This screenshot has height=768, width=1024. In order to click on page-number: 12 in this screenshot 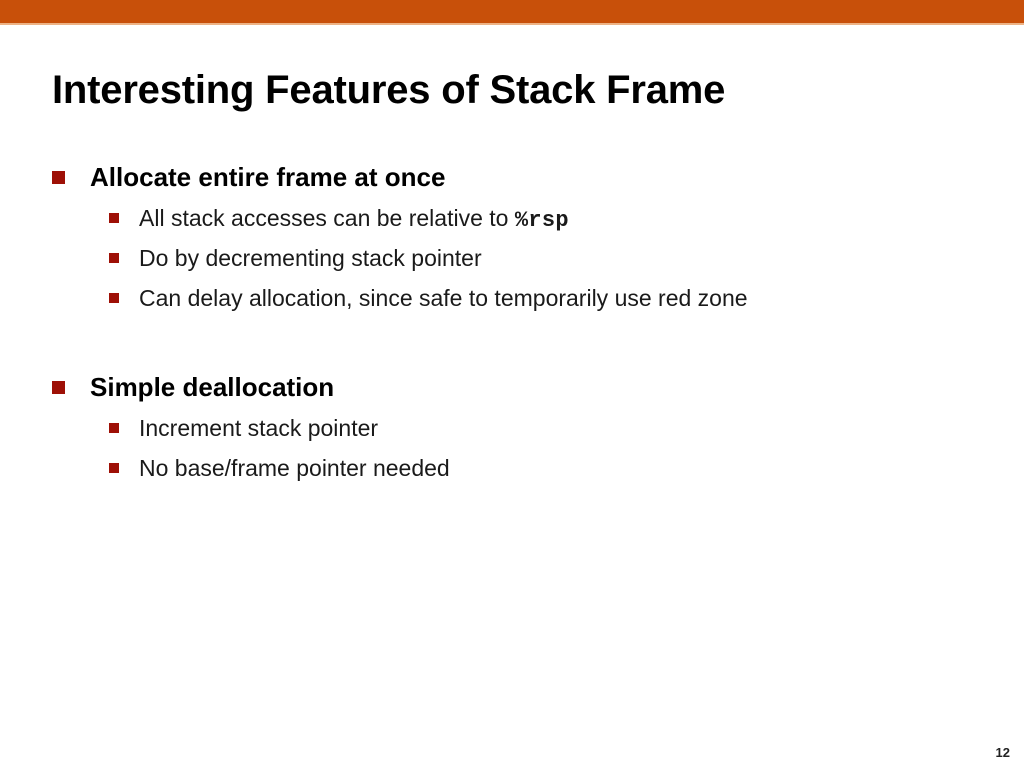, I will do `click(1002, 752)`.